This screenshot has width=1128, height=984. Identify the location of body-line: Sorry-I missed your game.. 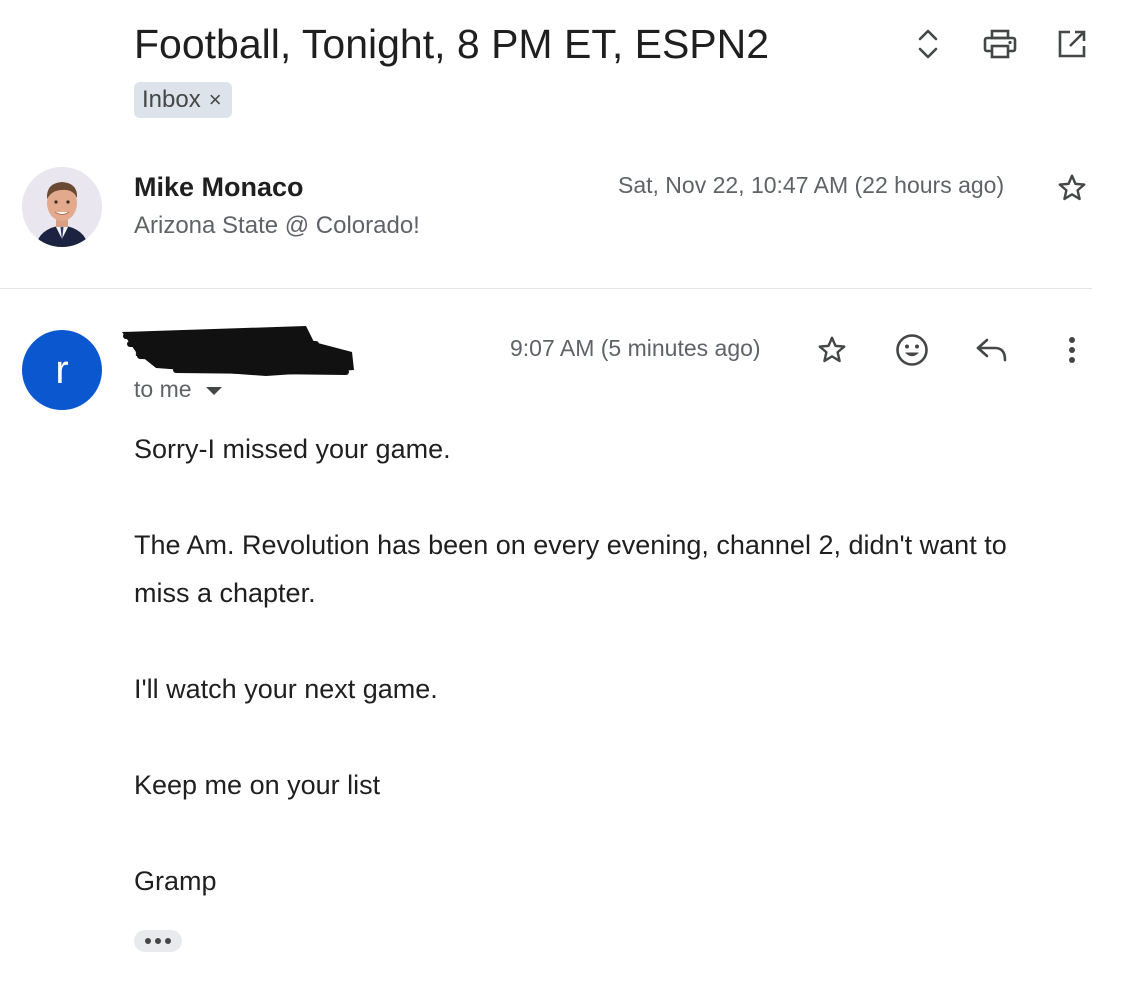
(292, 449).